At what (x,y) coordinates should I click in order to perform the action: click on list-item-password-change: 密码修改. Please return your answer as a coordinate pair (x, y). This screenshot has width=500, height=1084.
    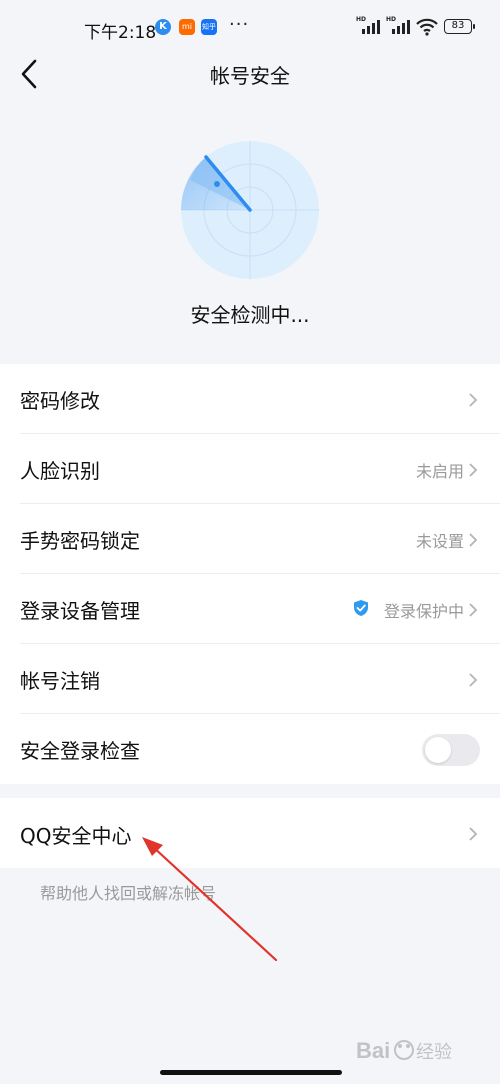
    Looking at the image, I should click on (250, 399).